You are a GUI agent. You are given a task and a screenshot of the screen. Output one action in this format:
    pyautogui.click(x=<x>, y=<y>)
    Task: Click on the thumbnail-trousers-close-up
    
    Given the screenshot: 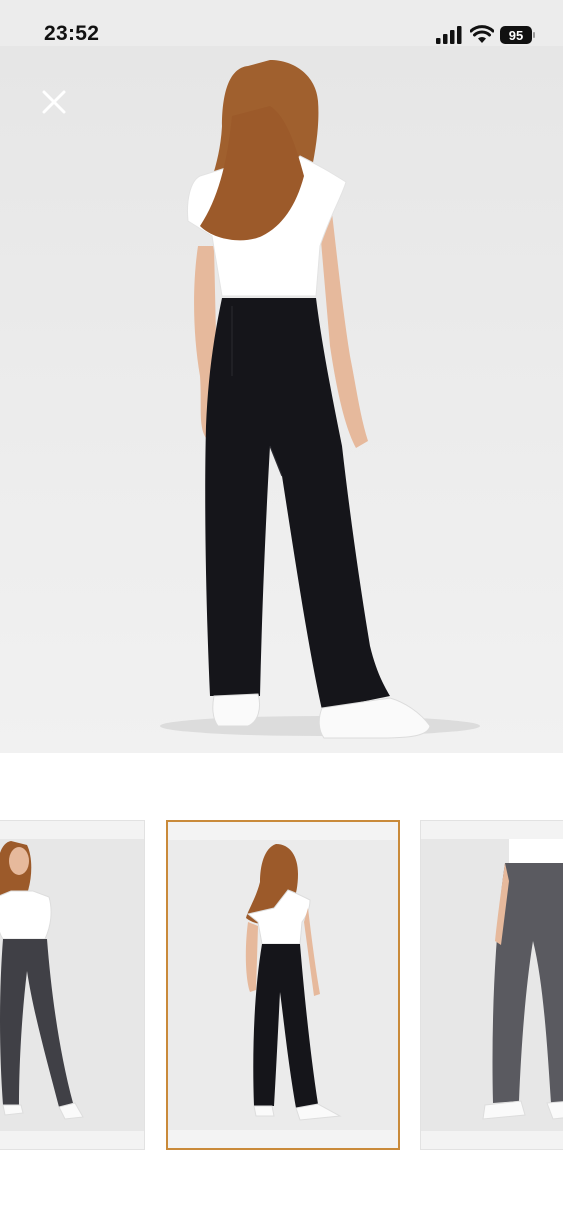 What is the action you would take?
    pyautogui.click(x=491, y=985)
    